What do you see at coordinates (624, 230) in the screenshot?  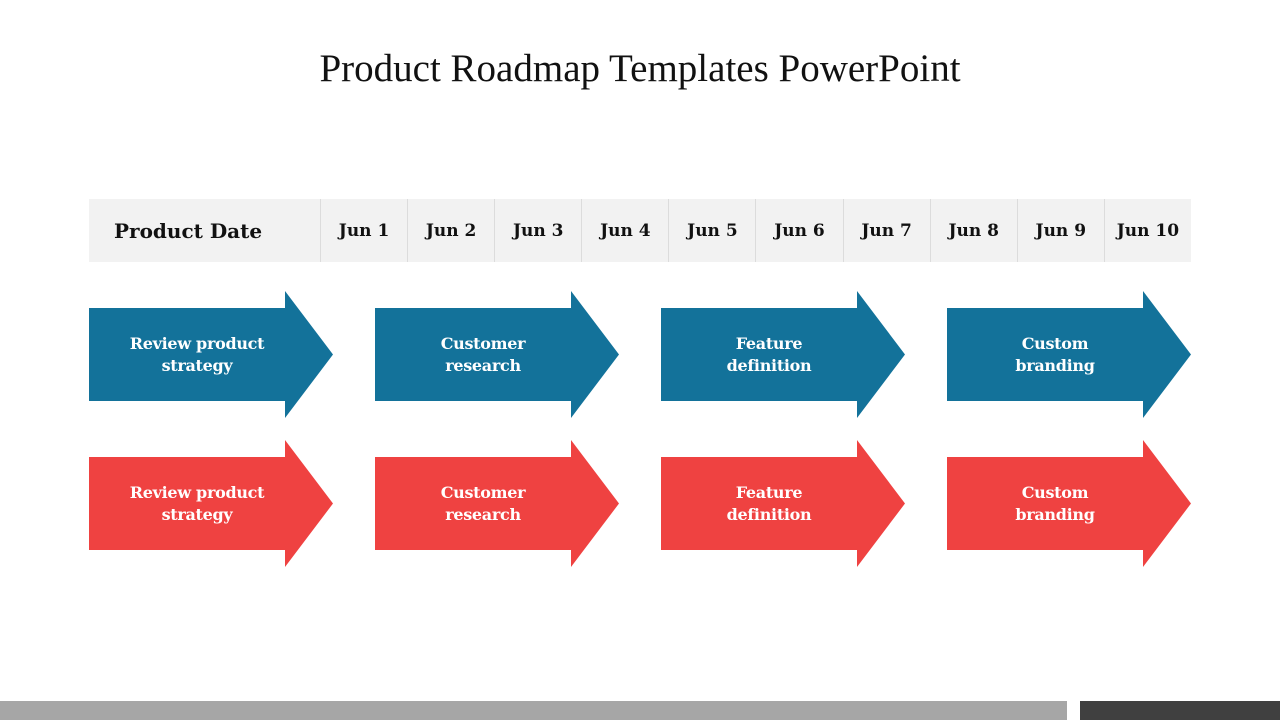 I see `date-cell: Jun 4` at bounding box center [624, 230].